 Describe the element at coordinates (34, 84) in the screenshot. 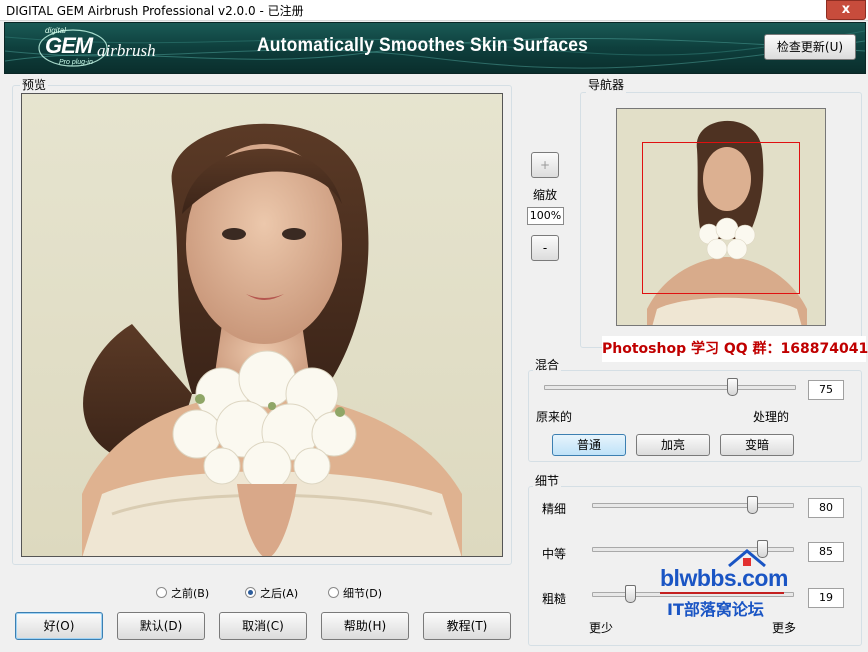

I see `preview-label: 预览` at that location.